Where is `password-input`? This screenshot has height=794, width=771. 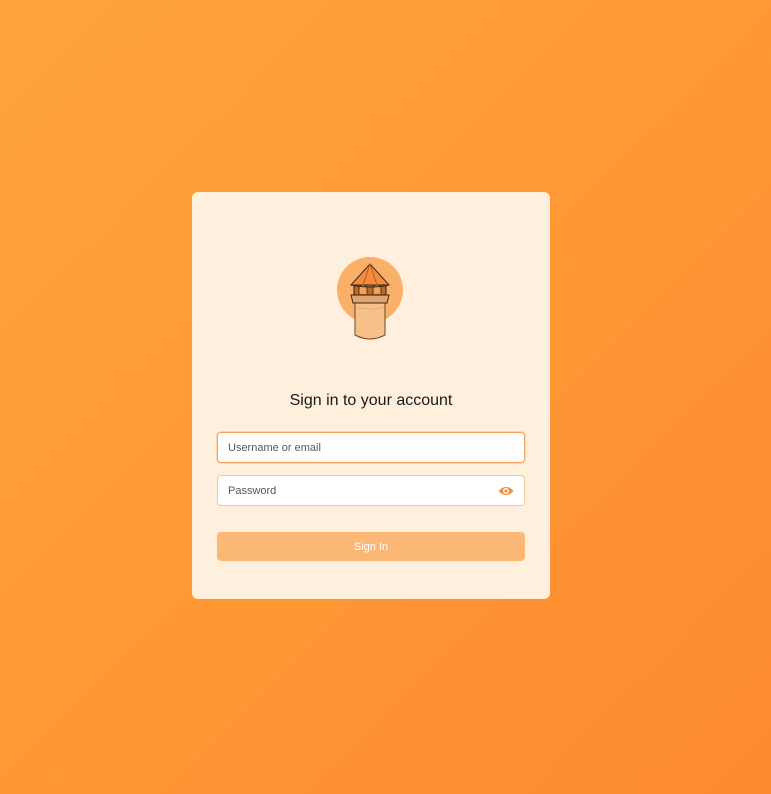 password-input is located at coordinates (371, 490).